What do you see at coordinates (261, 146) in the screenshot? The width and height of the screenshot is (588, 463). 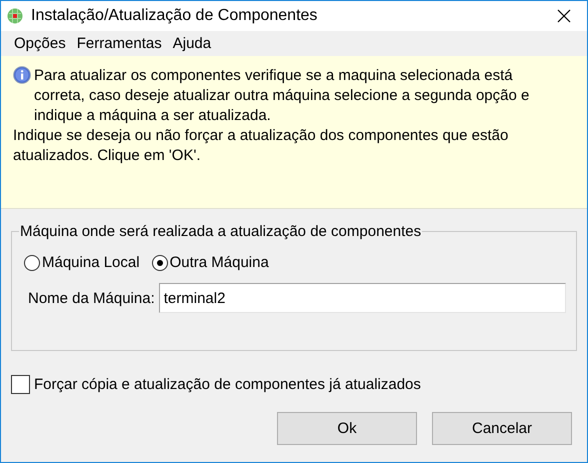 I see `info-text: Indique se deseja ou não forçar a atualização dos componentes que estão atualizados. Clique em 'OK'.` at bounding box center [261, 146].